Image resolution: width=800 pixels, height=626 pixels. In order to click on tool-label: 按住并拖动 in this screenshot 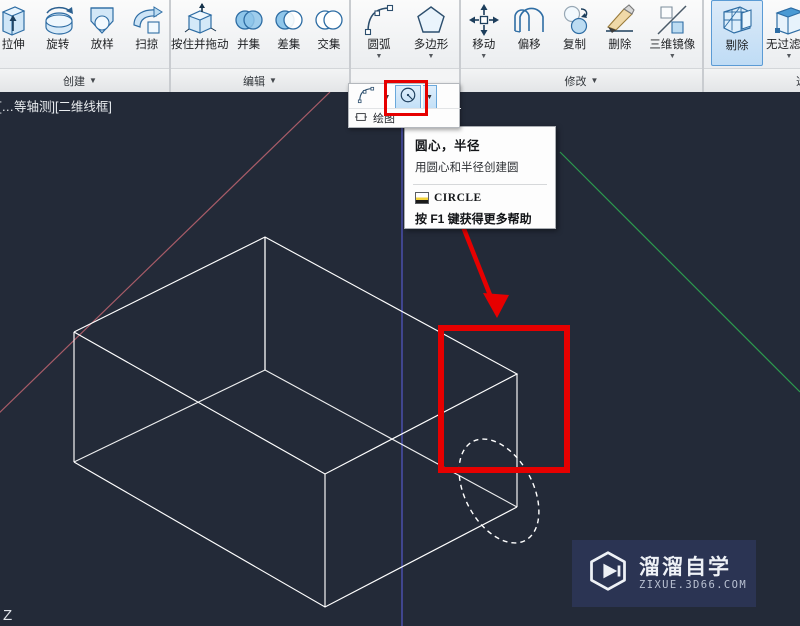, I will do `click(200, 45)`.